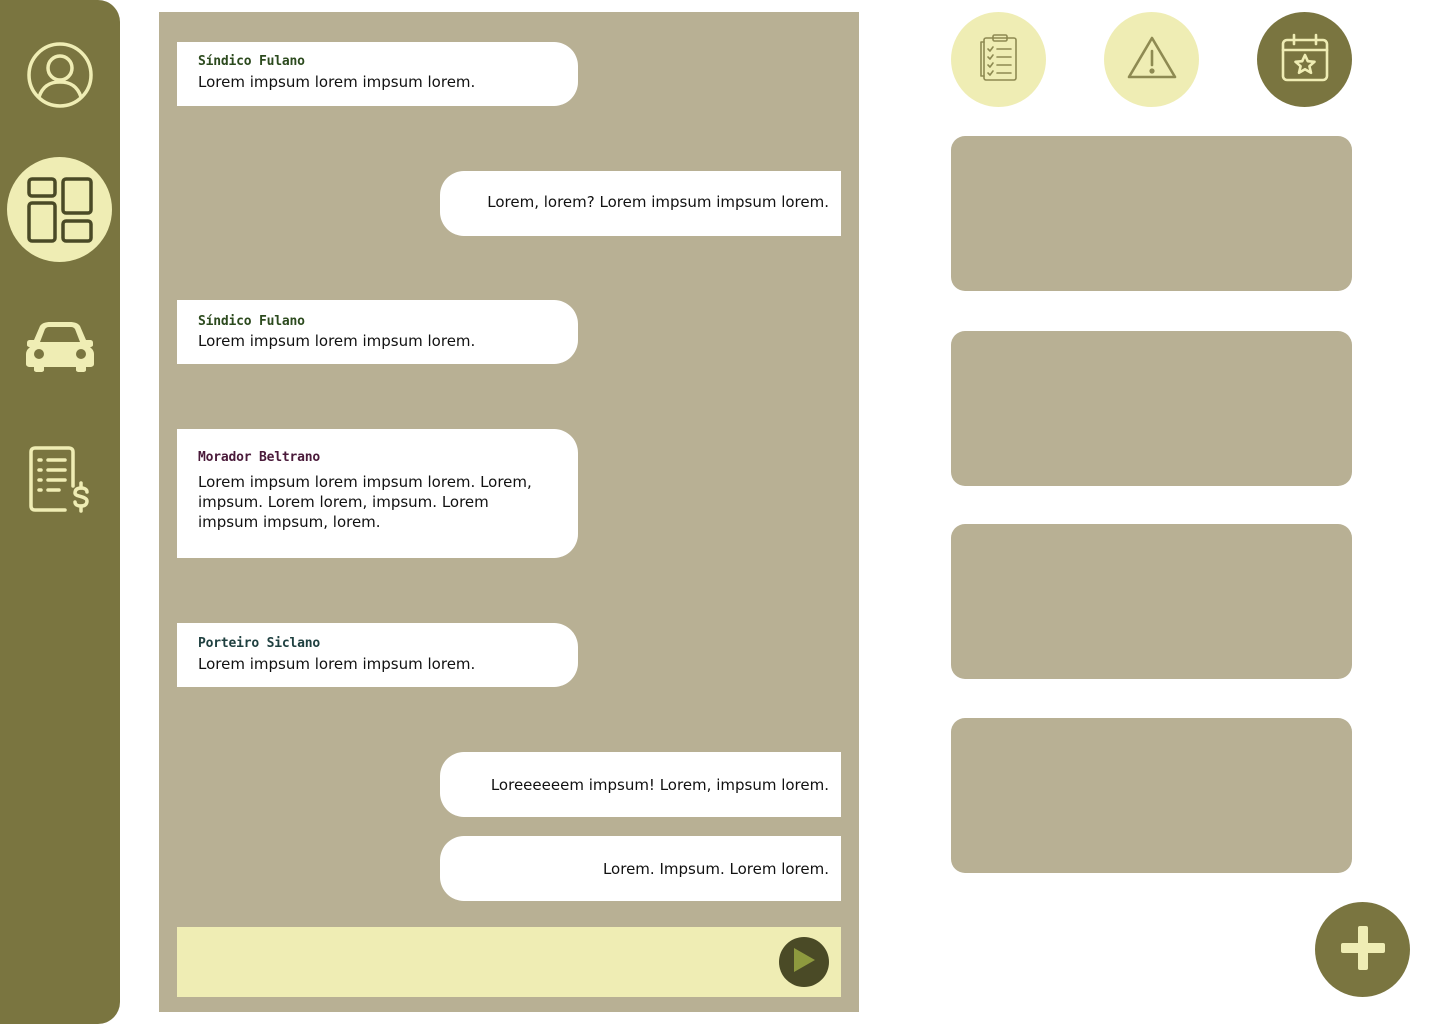 This screenshot has width=1440, height=1024. I want to click on message-input, so click(481, 962).